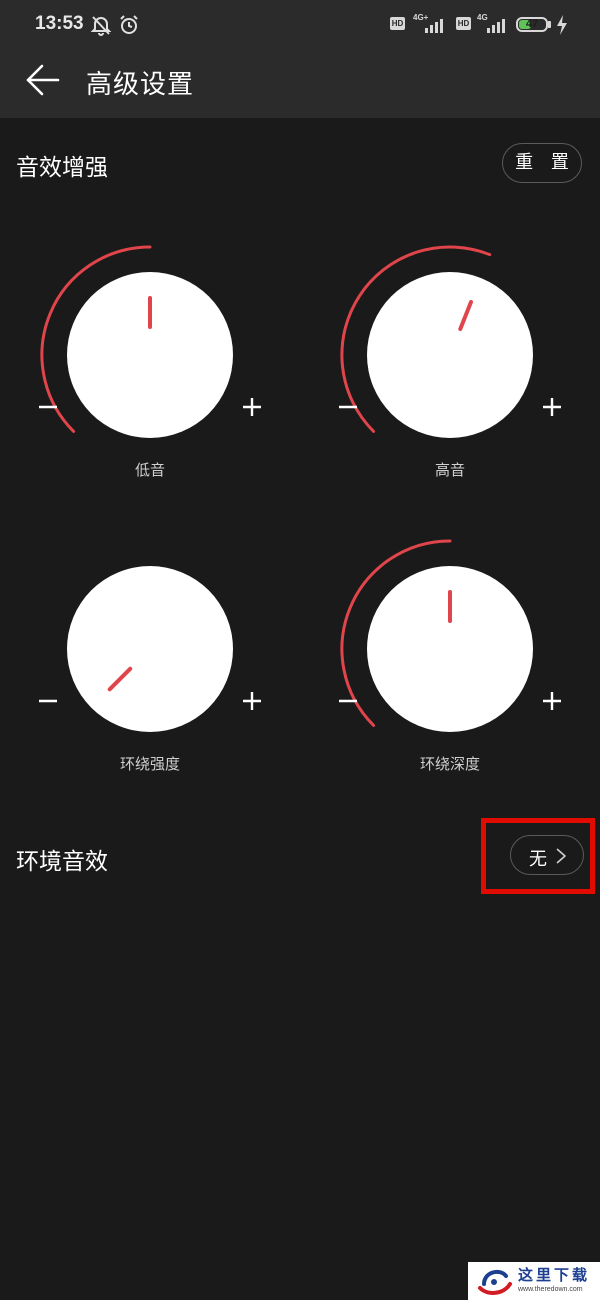 The width and height of the screenshot is (600, 1300). What do you see at coordinates (436, 25) in the screenshot?
I see `signal-icon` at bounding box center [436, 25].